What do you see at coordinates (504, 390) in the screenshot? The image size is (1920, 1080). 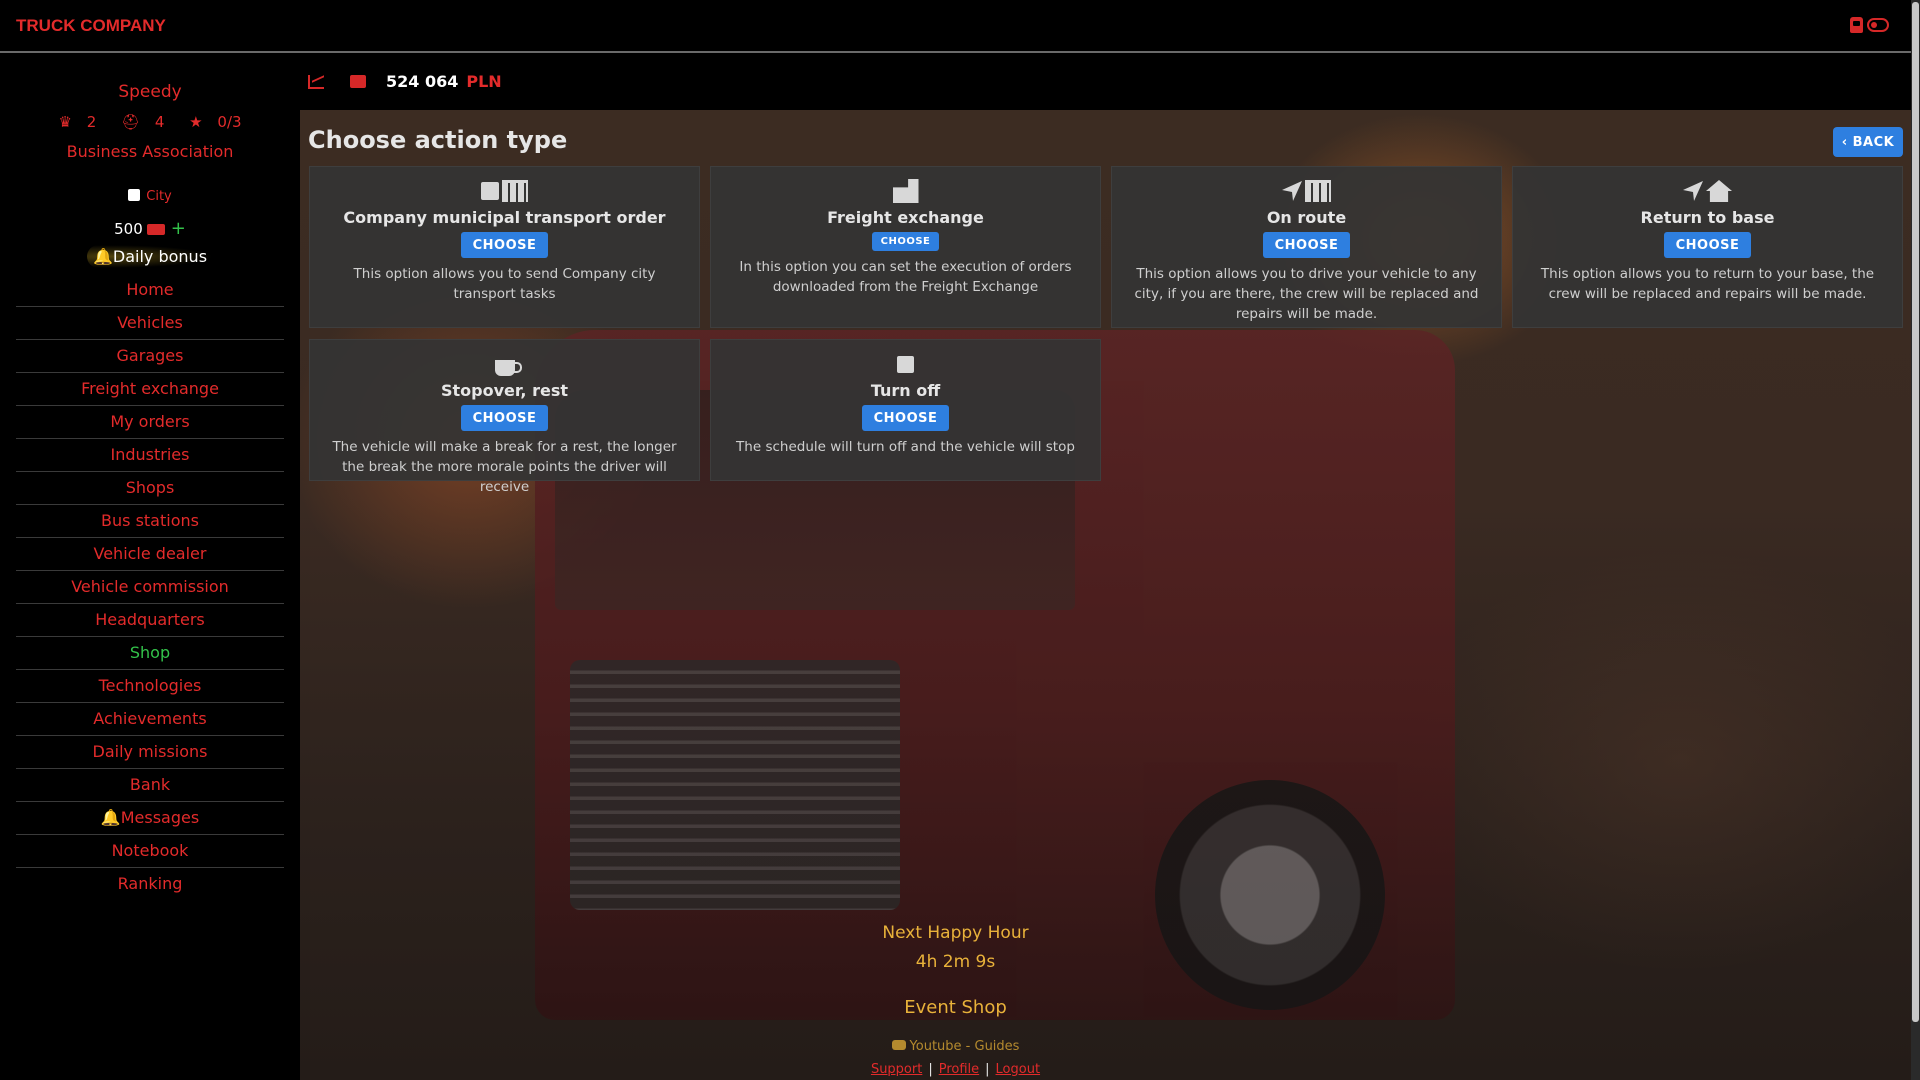 I see `card-title: Stopover, rest` at bounding box center [504, 390].